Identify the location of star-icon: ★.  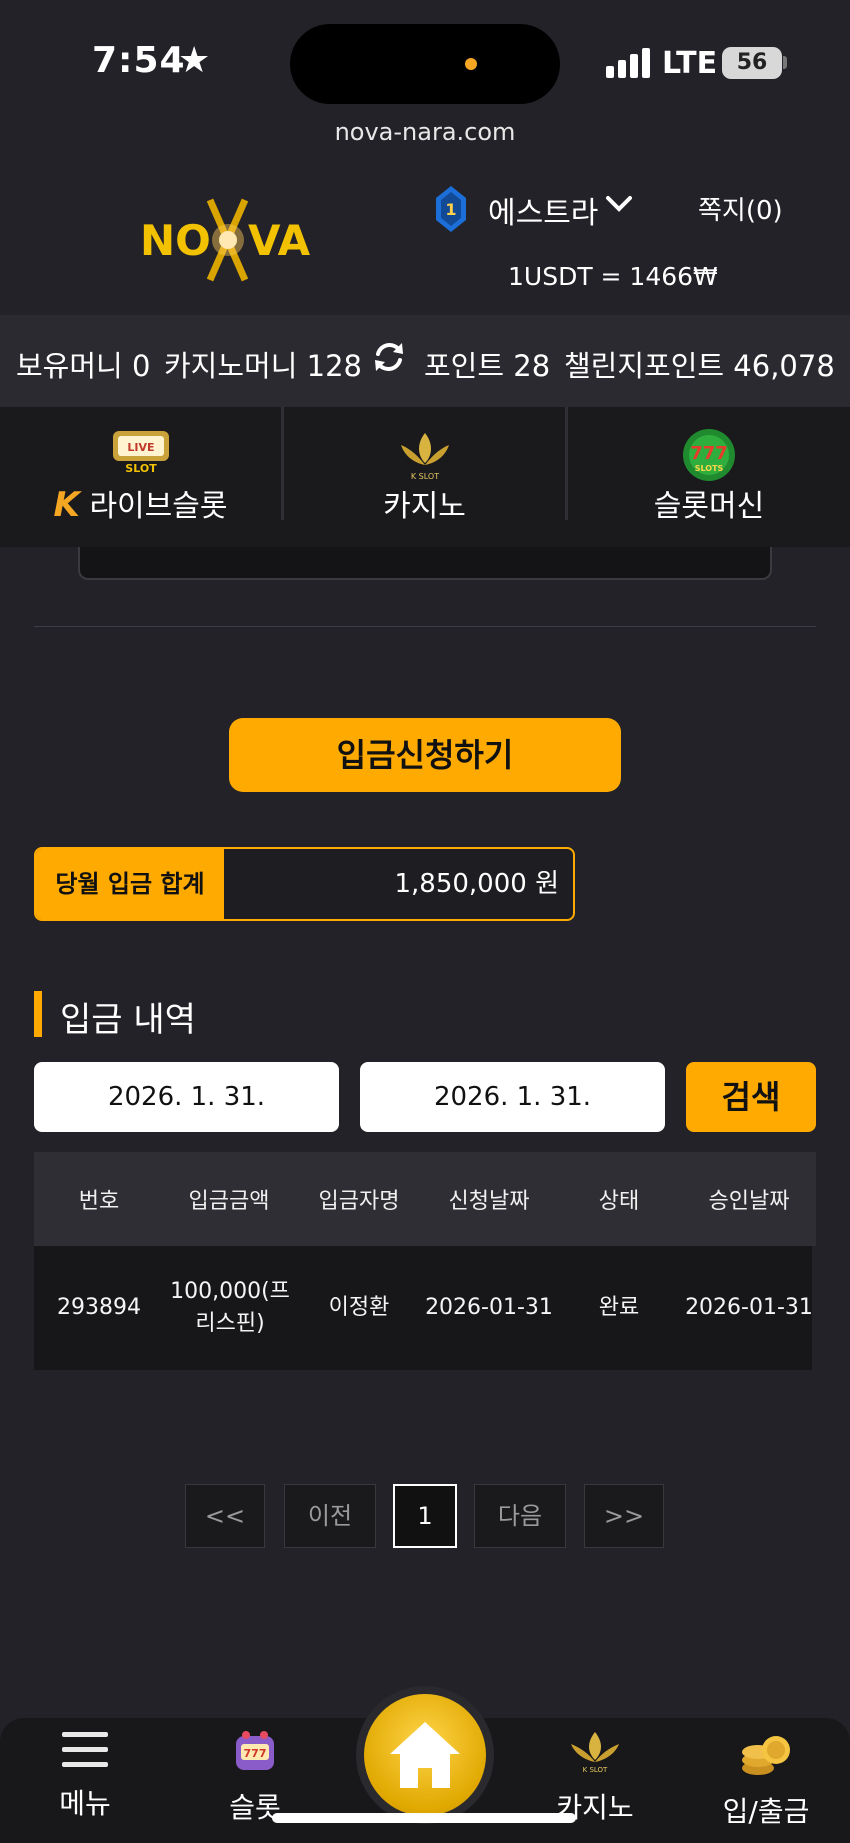
(194, 60).